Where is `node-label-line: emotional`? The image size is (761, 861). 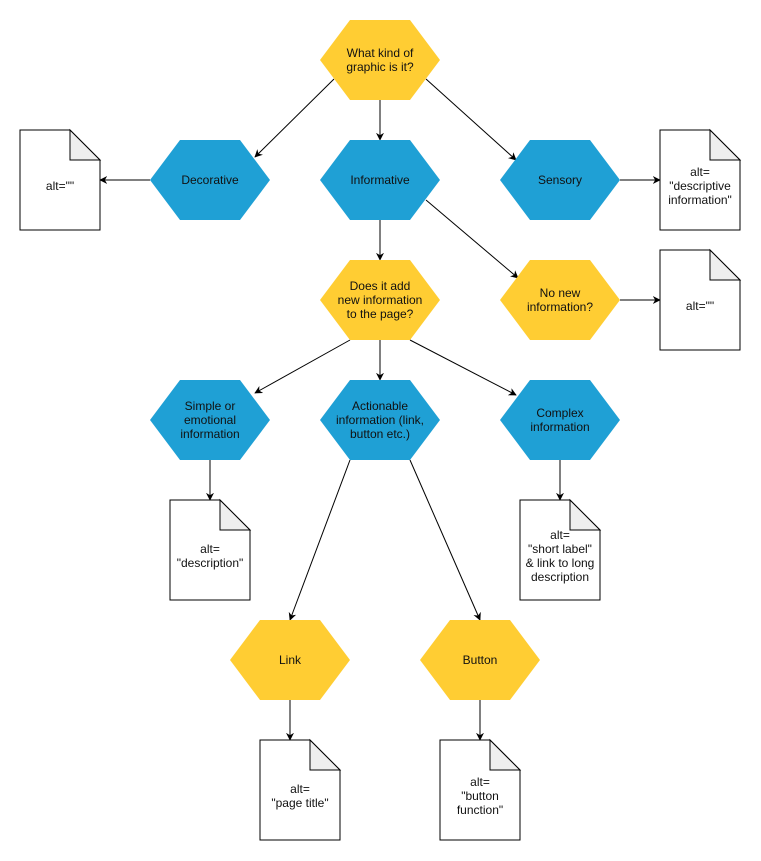 node-label-line: emotional is located at coordinates (210, 420).